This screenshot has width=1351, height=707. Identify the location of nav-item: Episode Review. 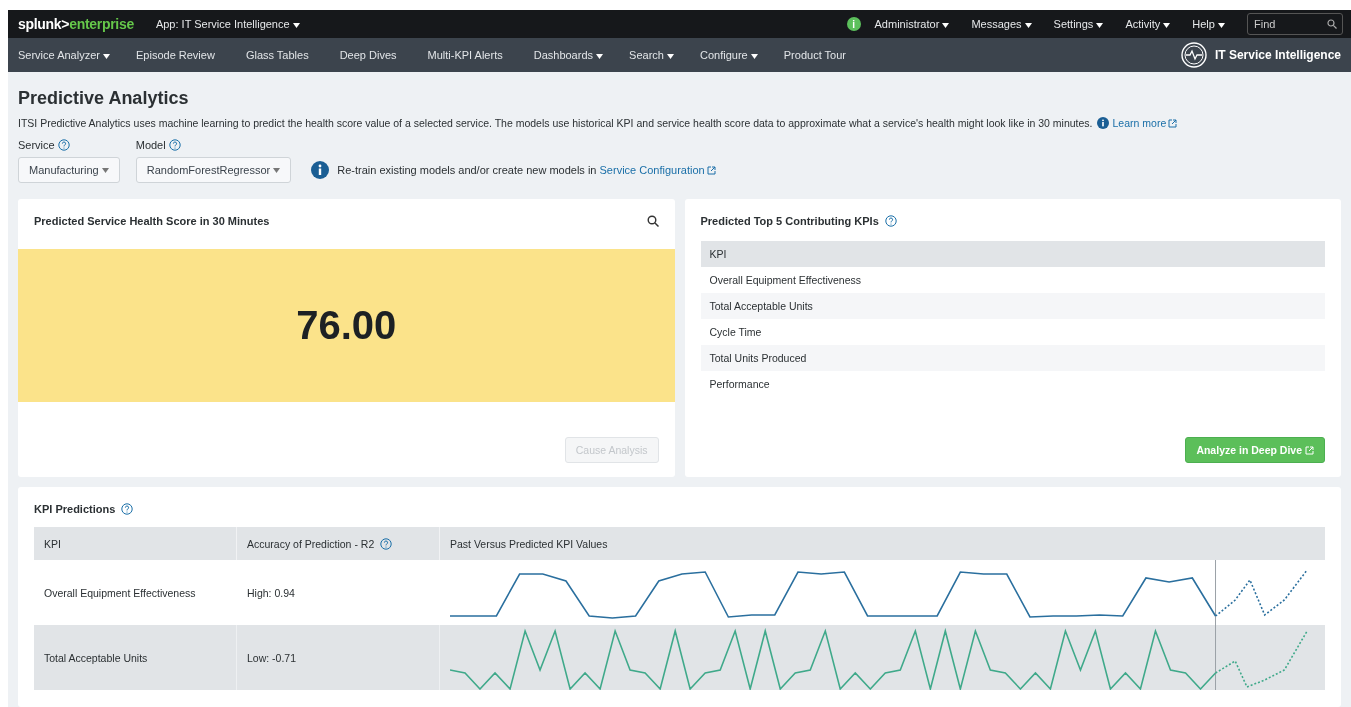
(175, 55).